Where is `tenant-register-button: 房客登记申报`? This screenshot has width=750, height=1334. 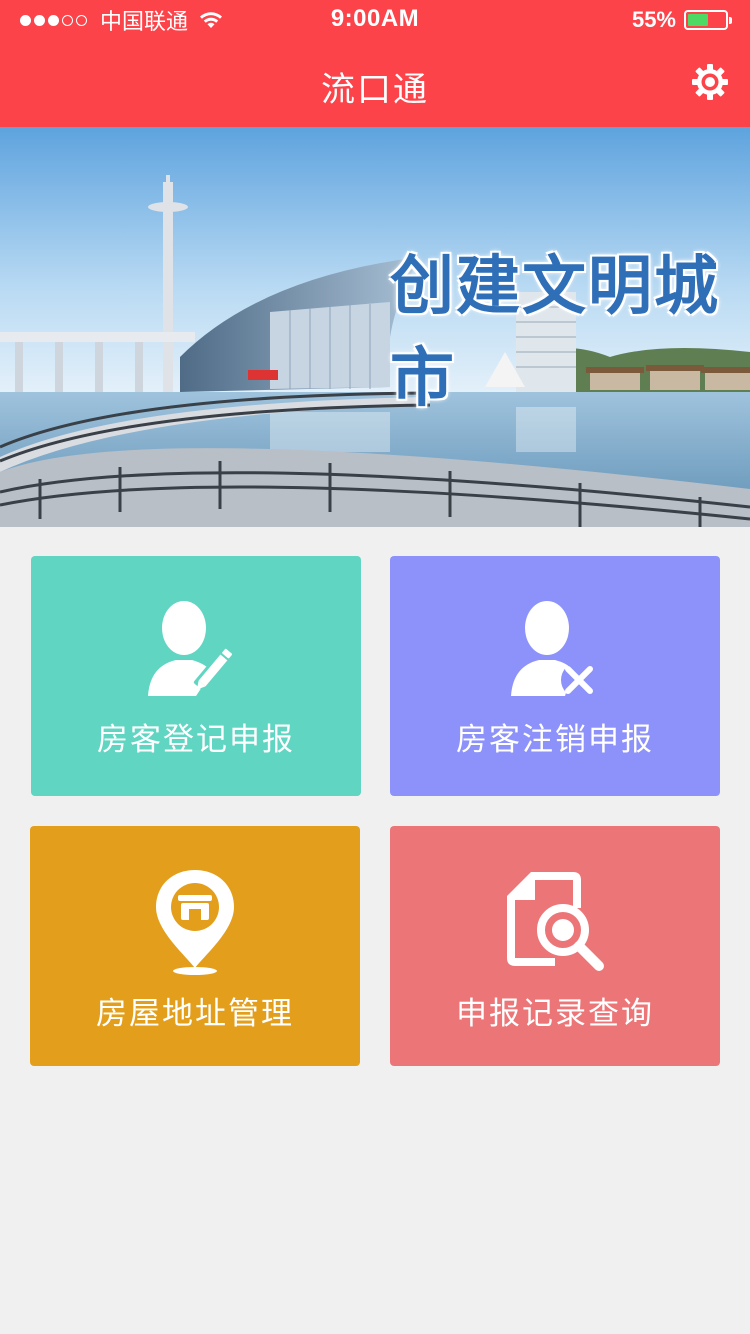
tenant-register-button: 房客登记申报 is located at coordinates (196, 676).